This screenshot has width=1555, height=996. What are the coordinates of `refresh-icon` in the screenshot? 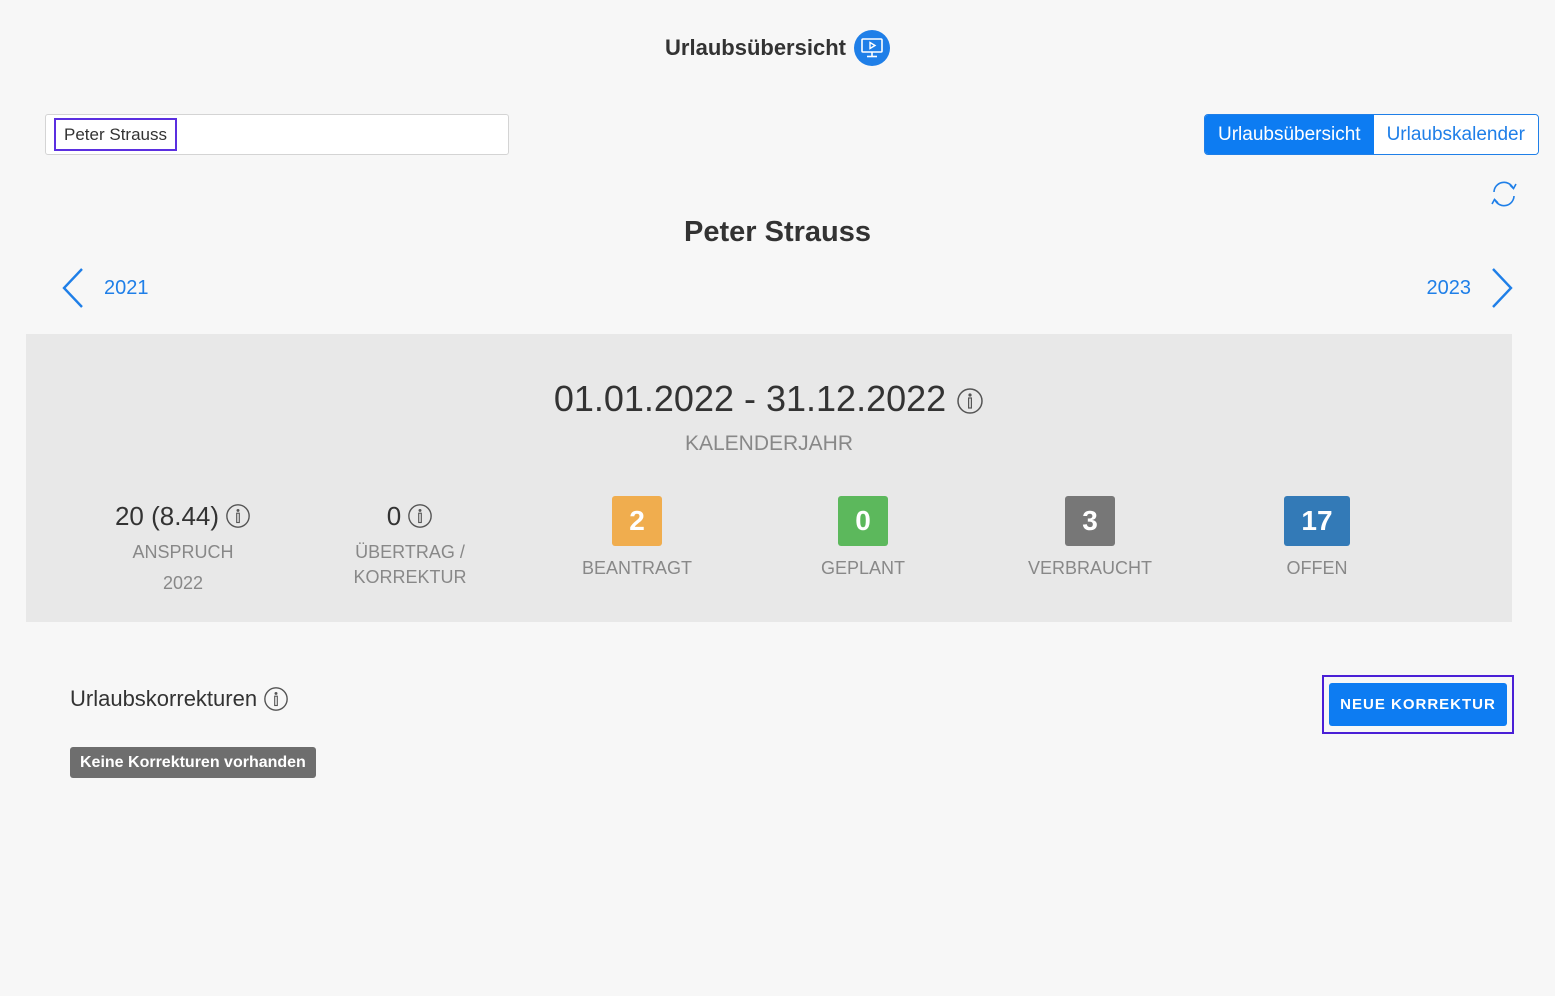 It's located at (1504, 194).